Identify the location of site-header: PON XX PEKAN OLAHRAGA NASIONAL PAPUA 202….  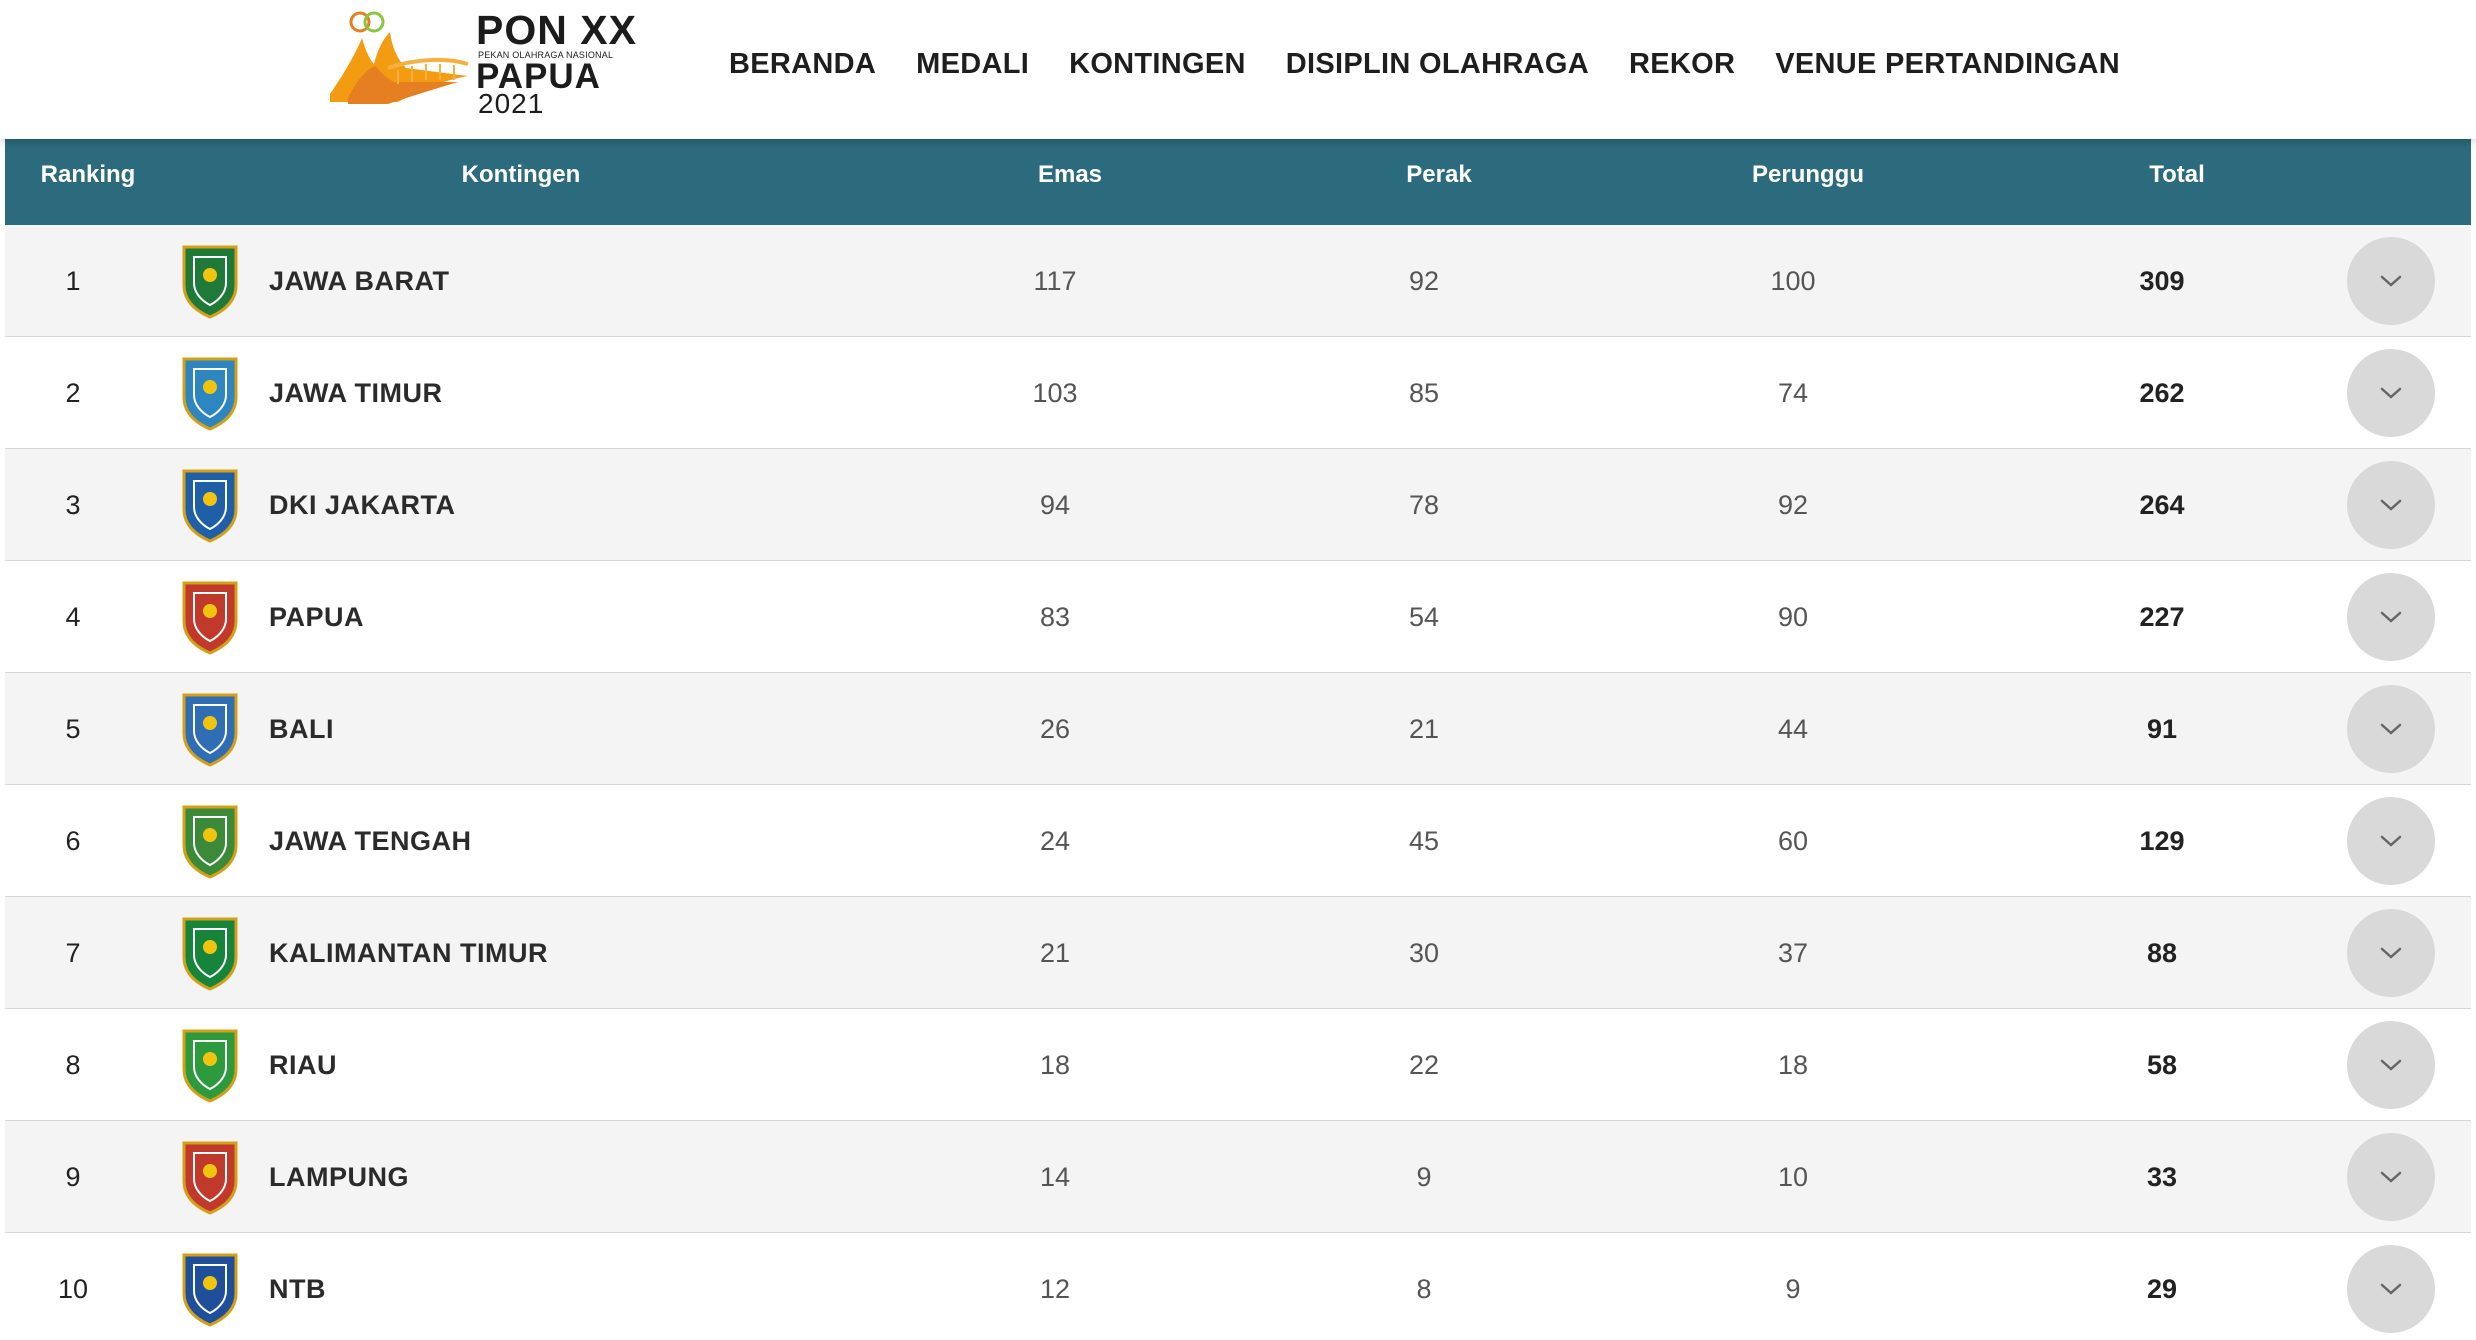
(1238, 69).